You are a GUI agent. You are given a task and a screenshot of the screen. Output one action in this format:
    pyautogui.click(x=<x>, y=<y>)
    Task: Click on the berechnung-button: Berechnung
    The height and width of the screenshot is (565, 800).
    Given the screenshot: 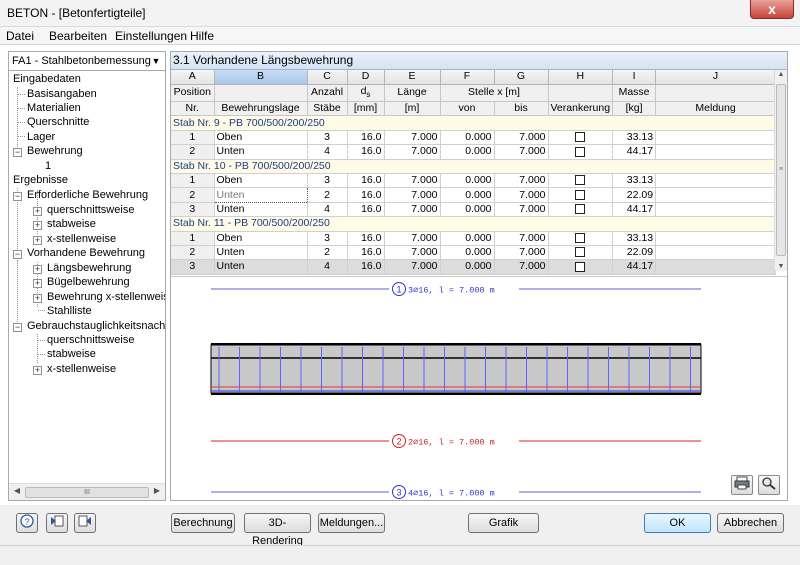 What is the action you would take?
    pyautogui.click(x=203, y=523)
    